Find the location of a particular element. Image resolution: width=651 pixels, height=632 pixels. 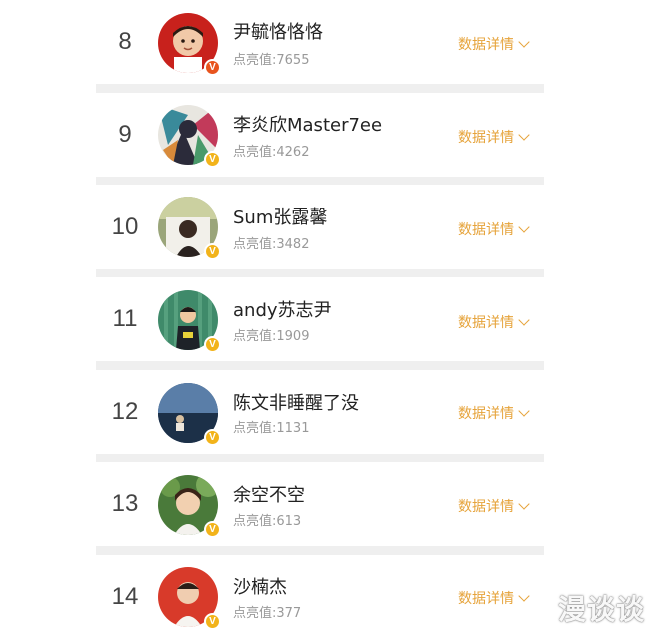

user-name: 陈文非睡醒了没 is located at coordinates (296, 402).